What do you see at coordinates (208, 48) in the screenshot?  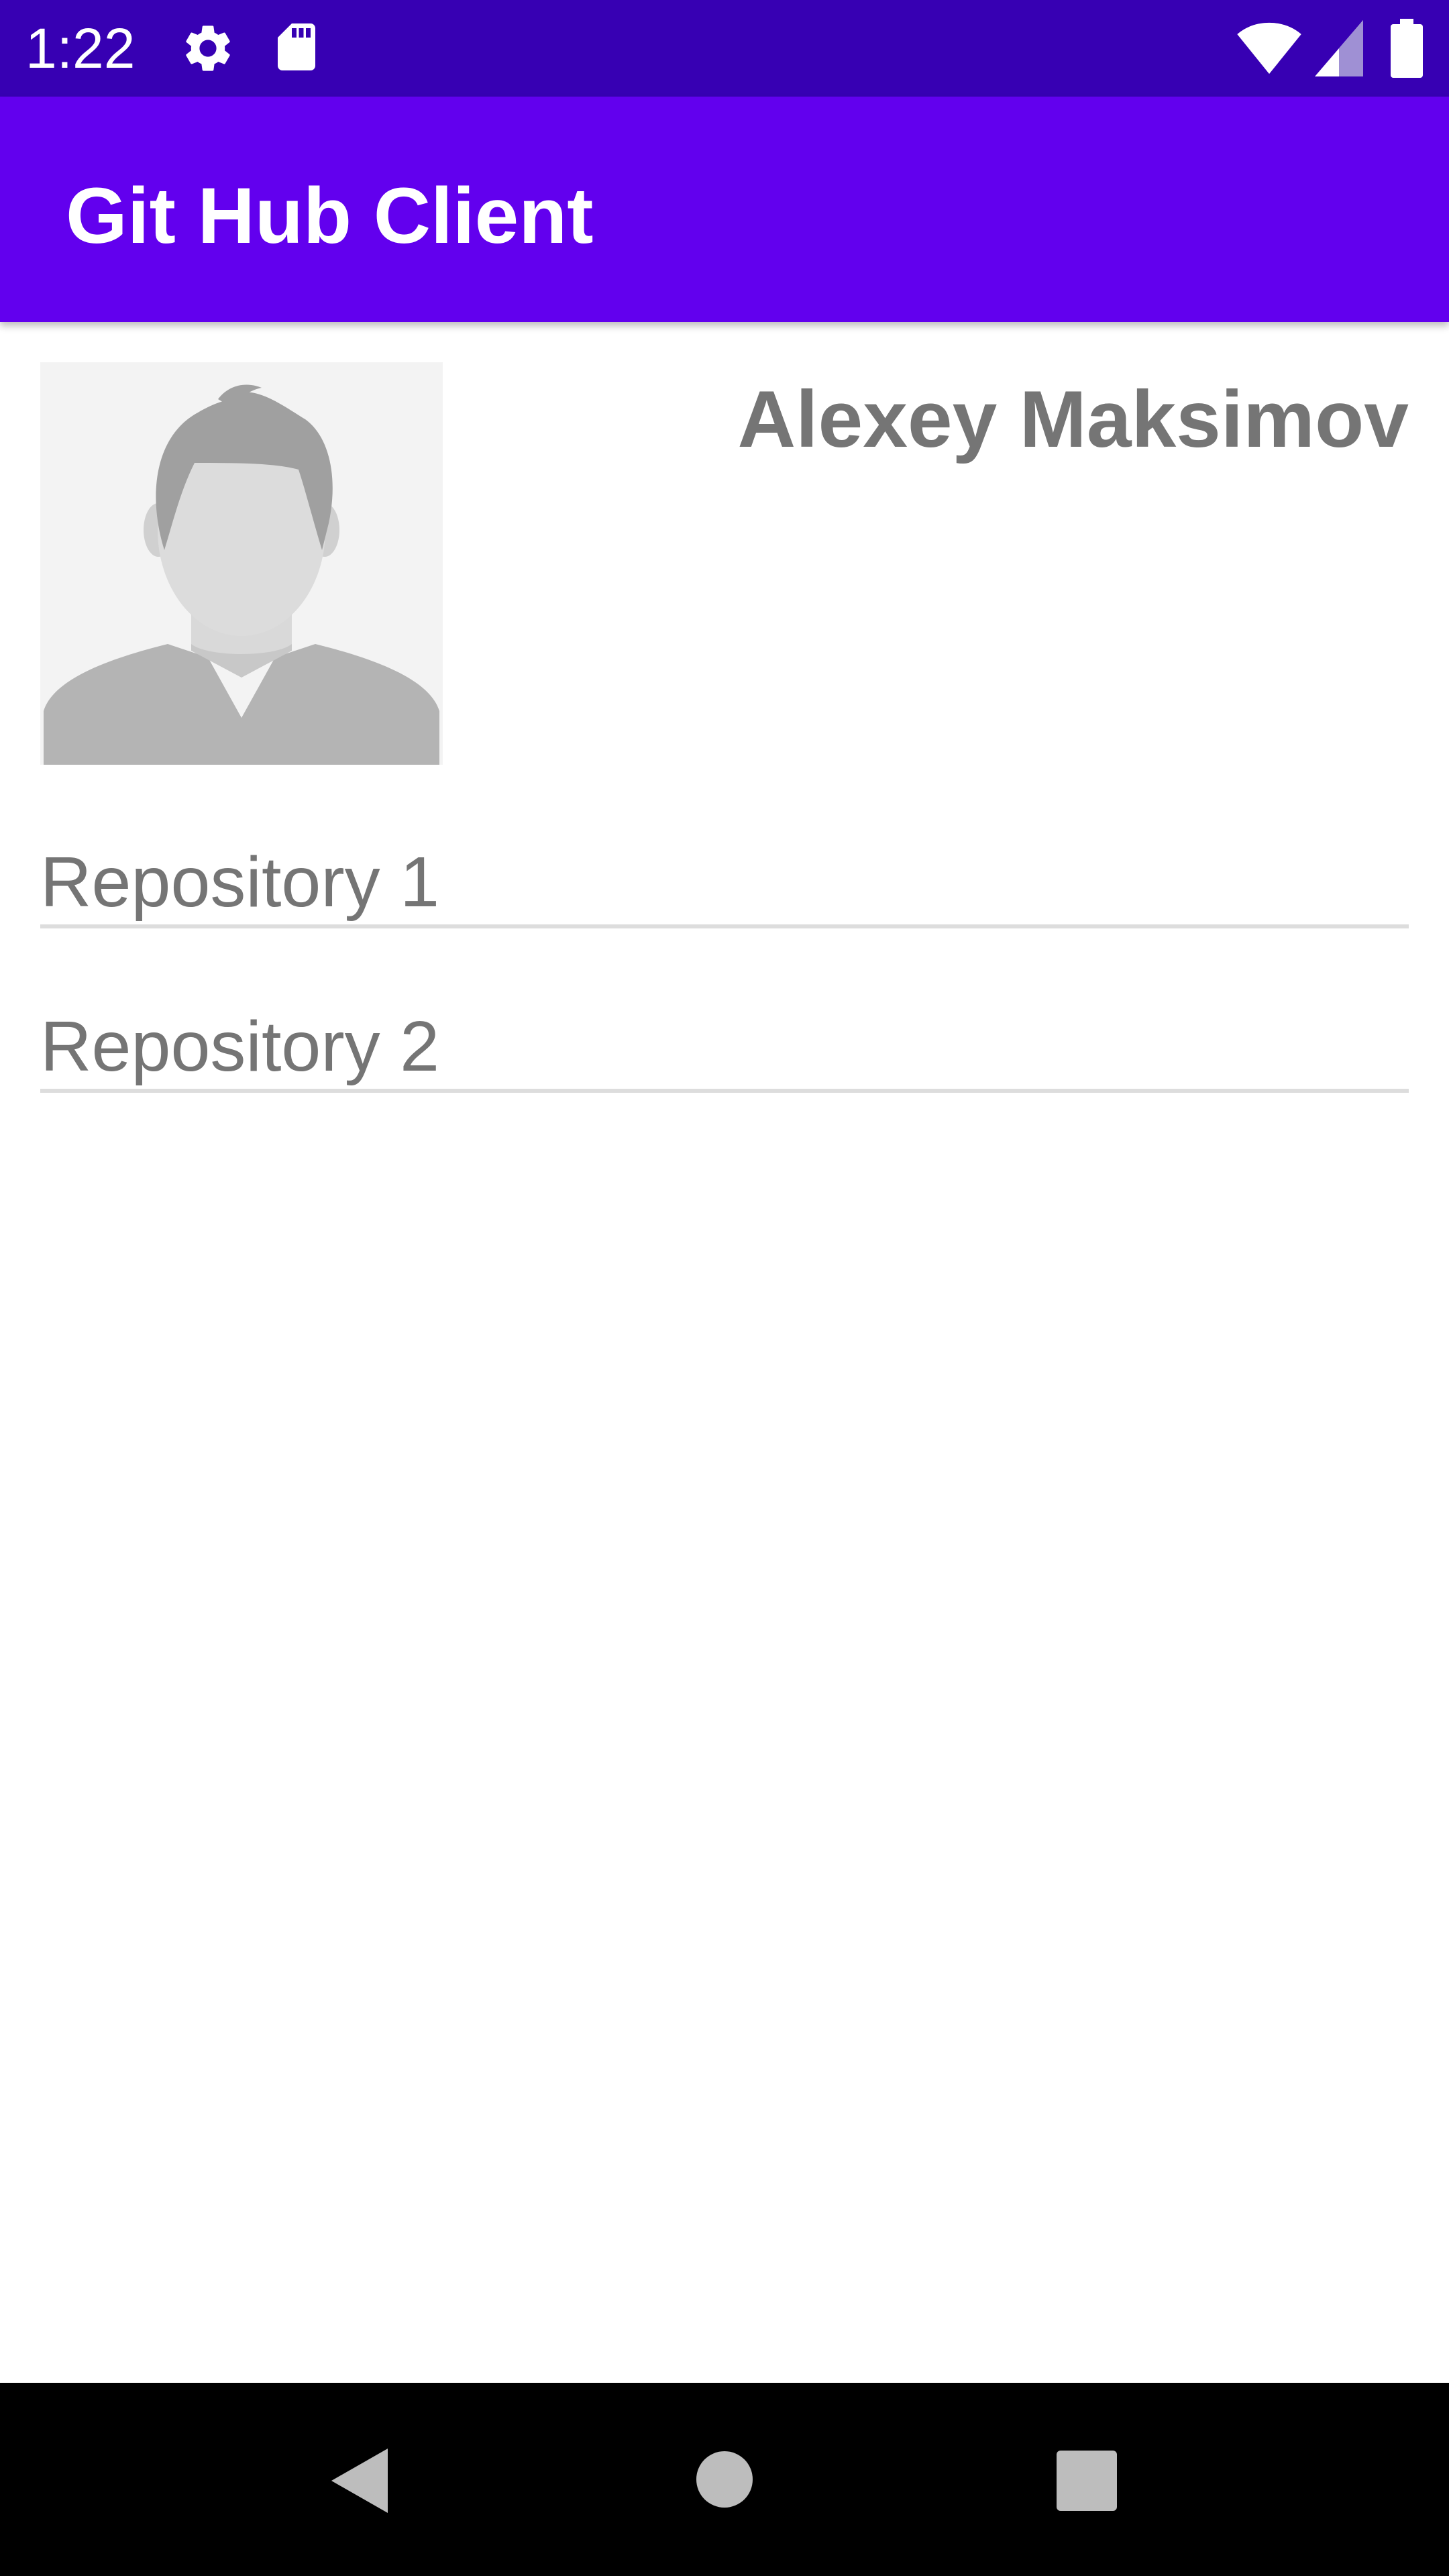 I see `gear-icon` at bounding box center [208, 48].